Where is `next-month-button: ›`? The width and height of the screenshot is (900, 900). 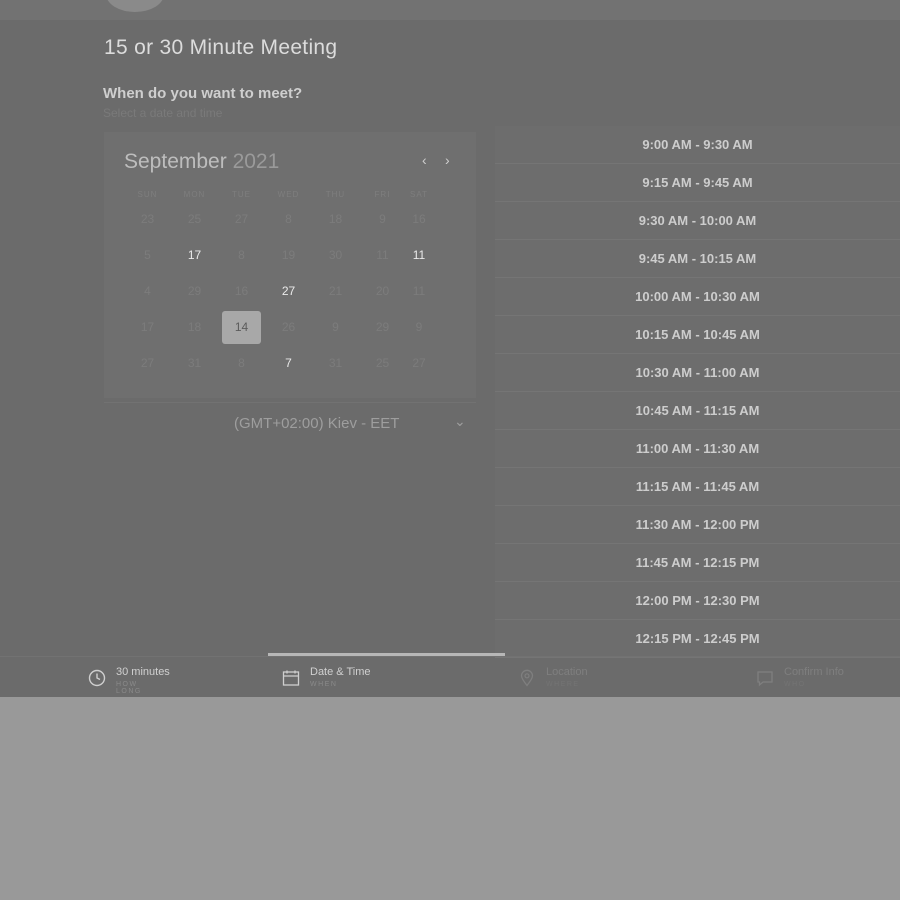 next-month-button: › is located at coordinates (447, 160).